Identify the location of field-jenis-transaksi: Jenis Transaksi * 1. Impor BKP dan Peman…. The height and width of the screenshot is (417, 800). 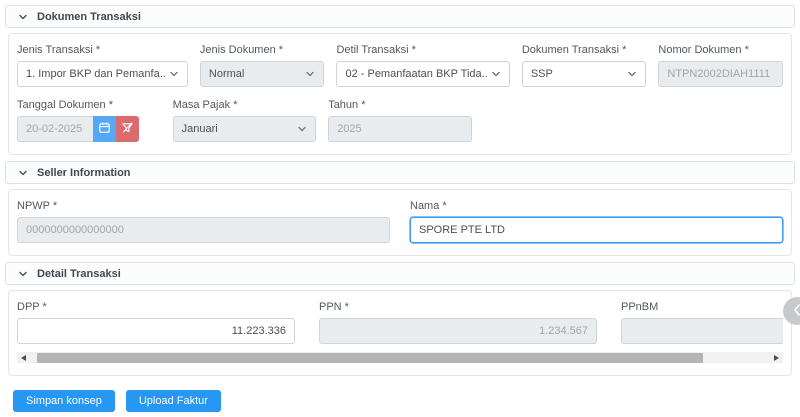
(102, 65).